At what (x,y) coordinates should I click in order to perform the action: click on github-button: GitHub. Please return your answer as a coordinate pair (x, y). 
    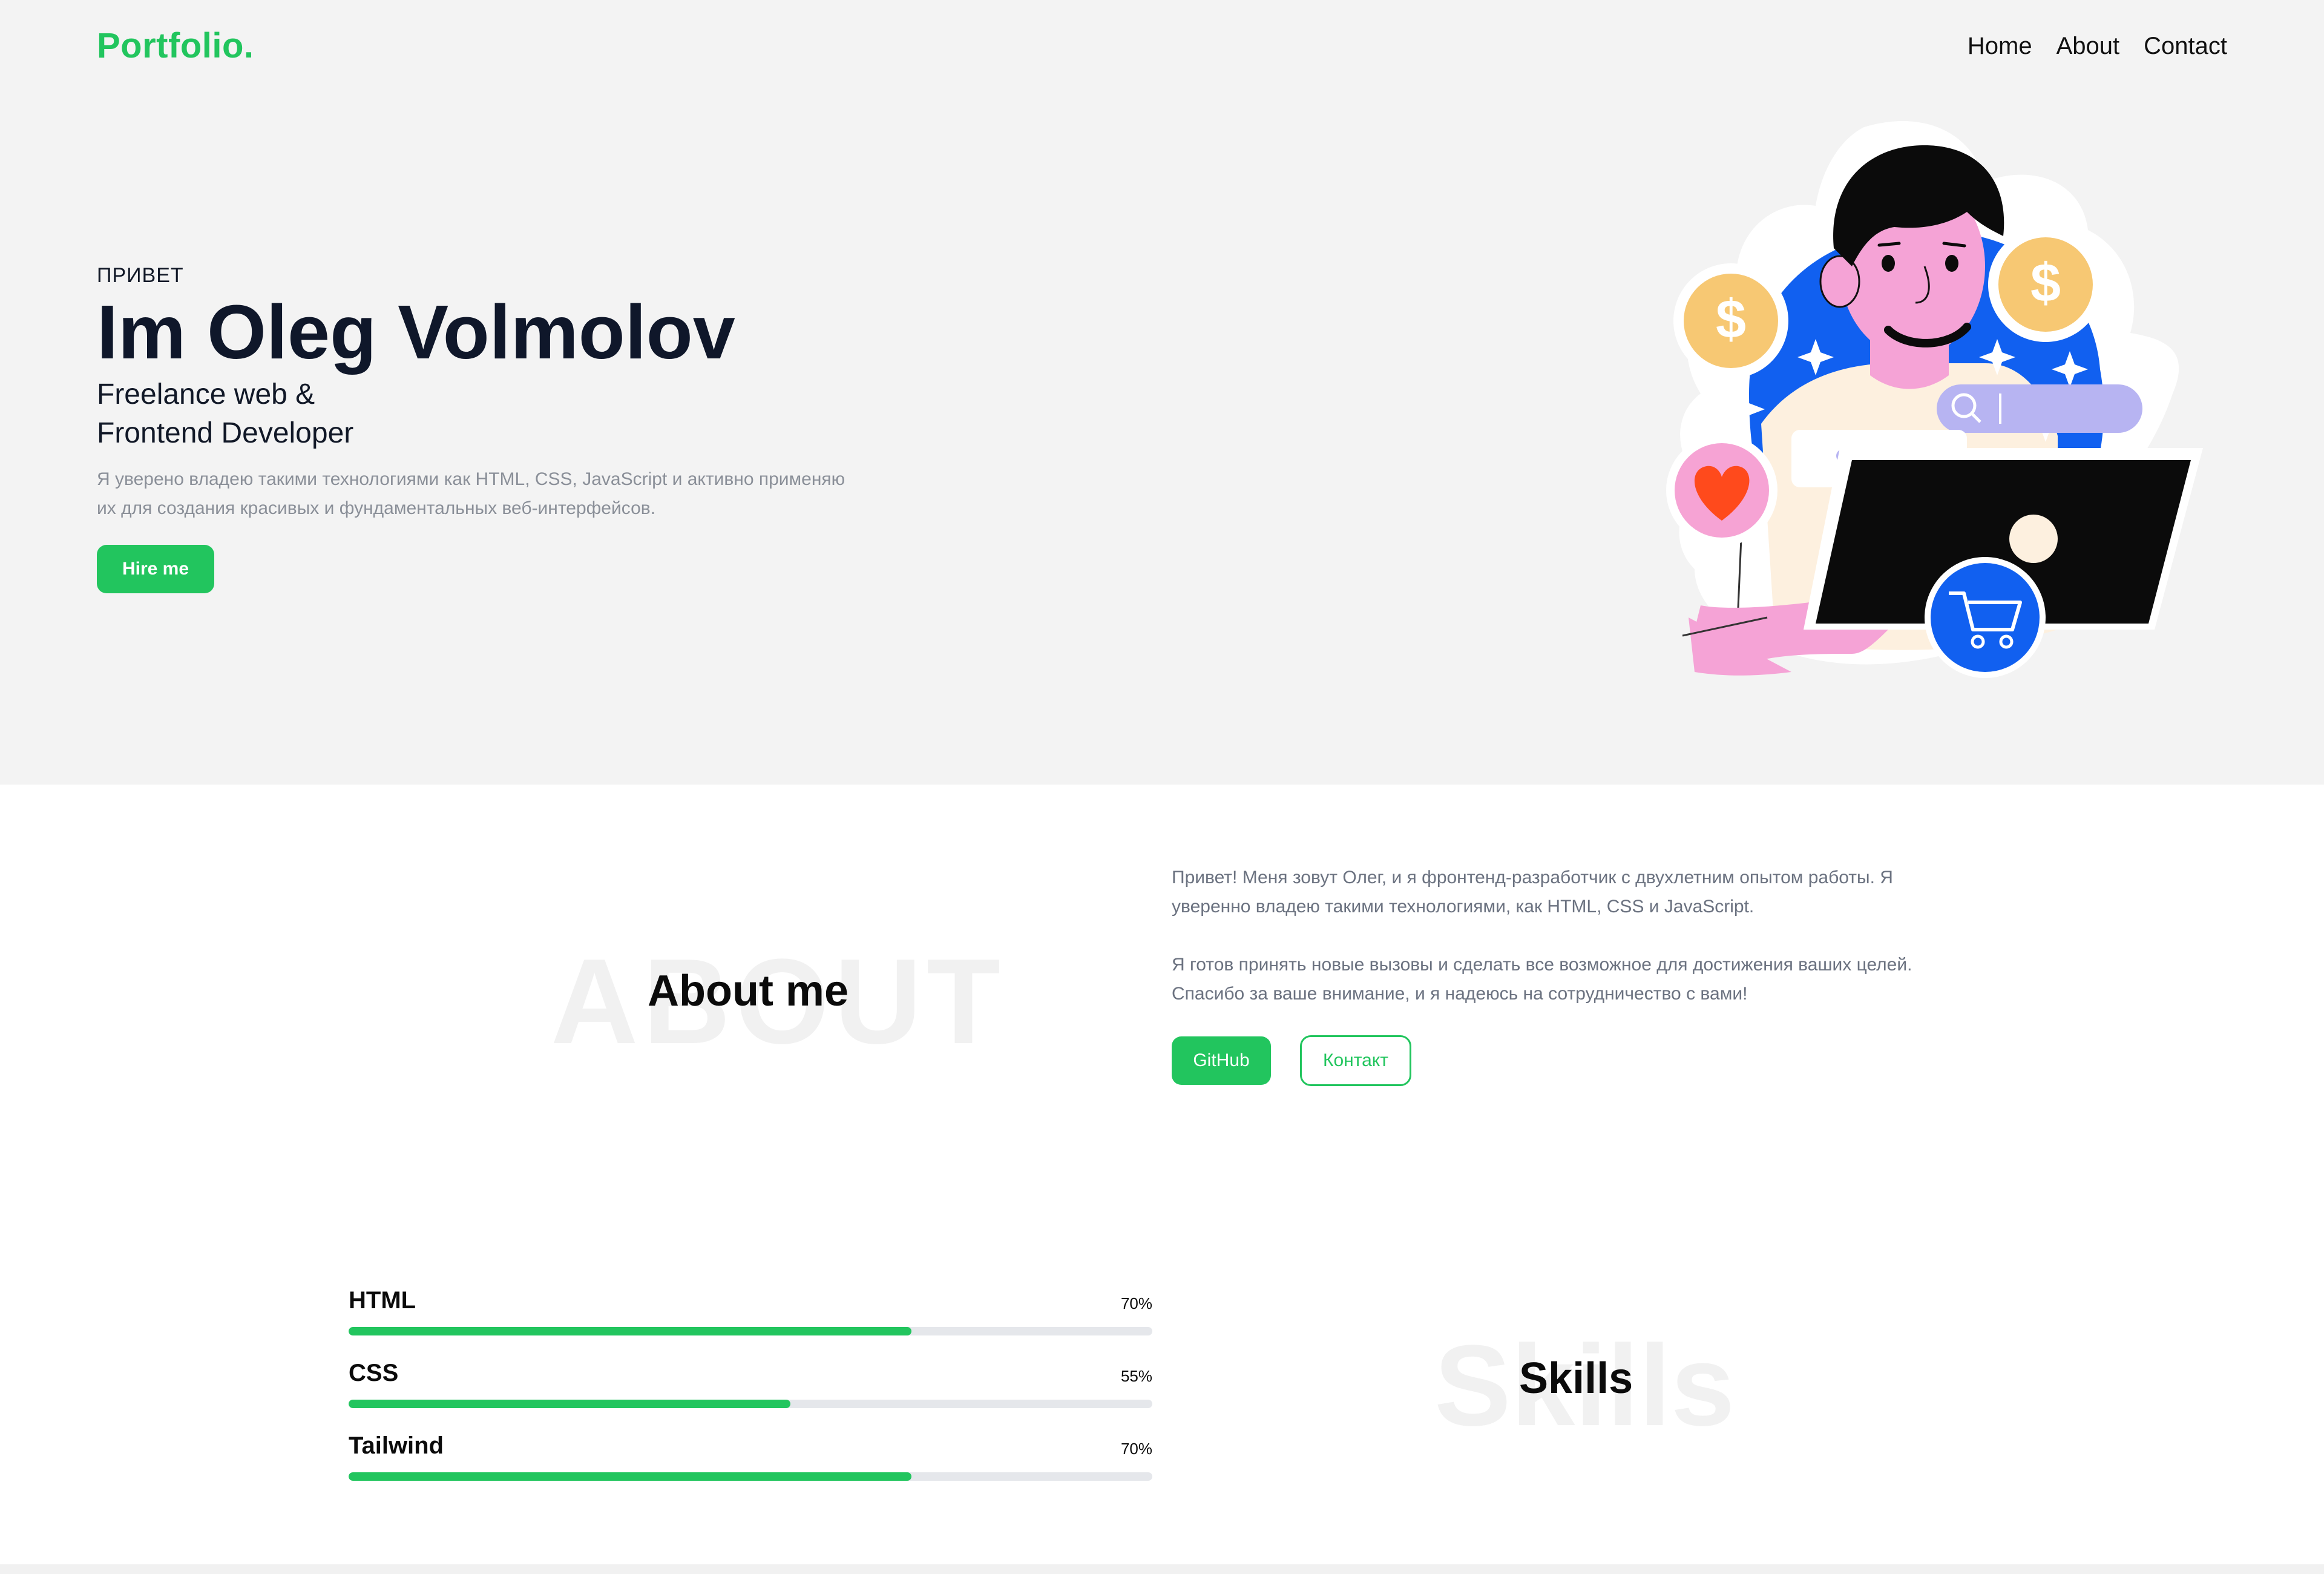
    Looking at the image, I should click on (1221, 1060).